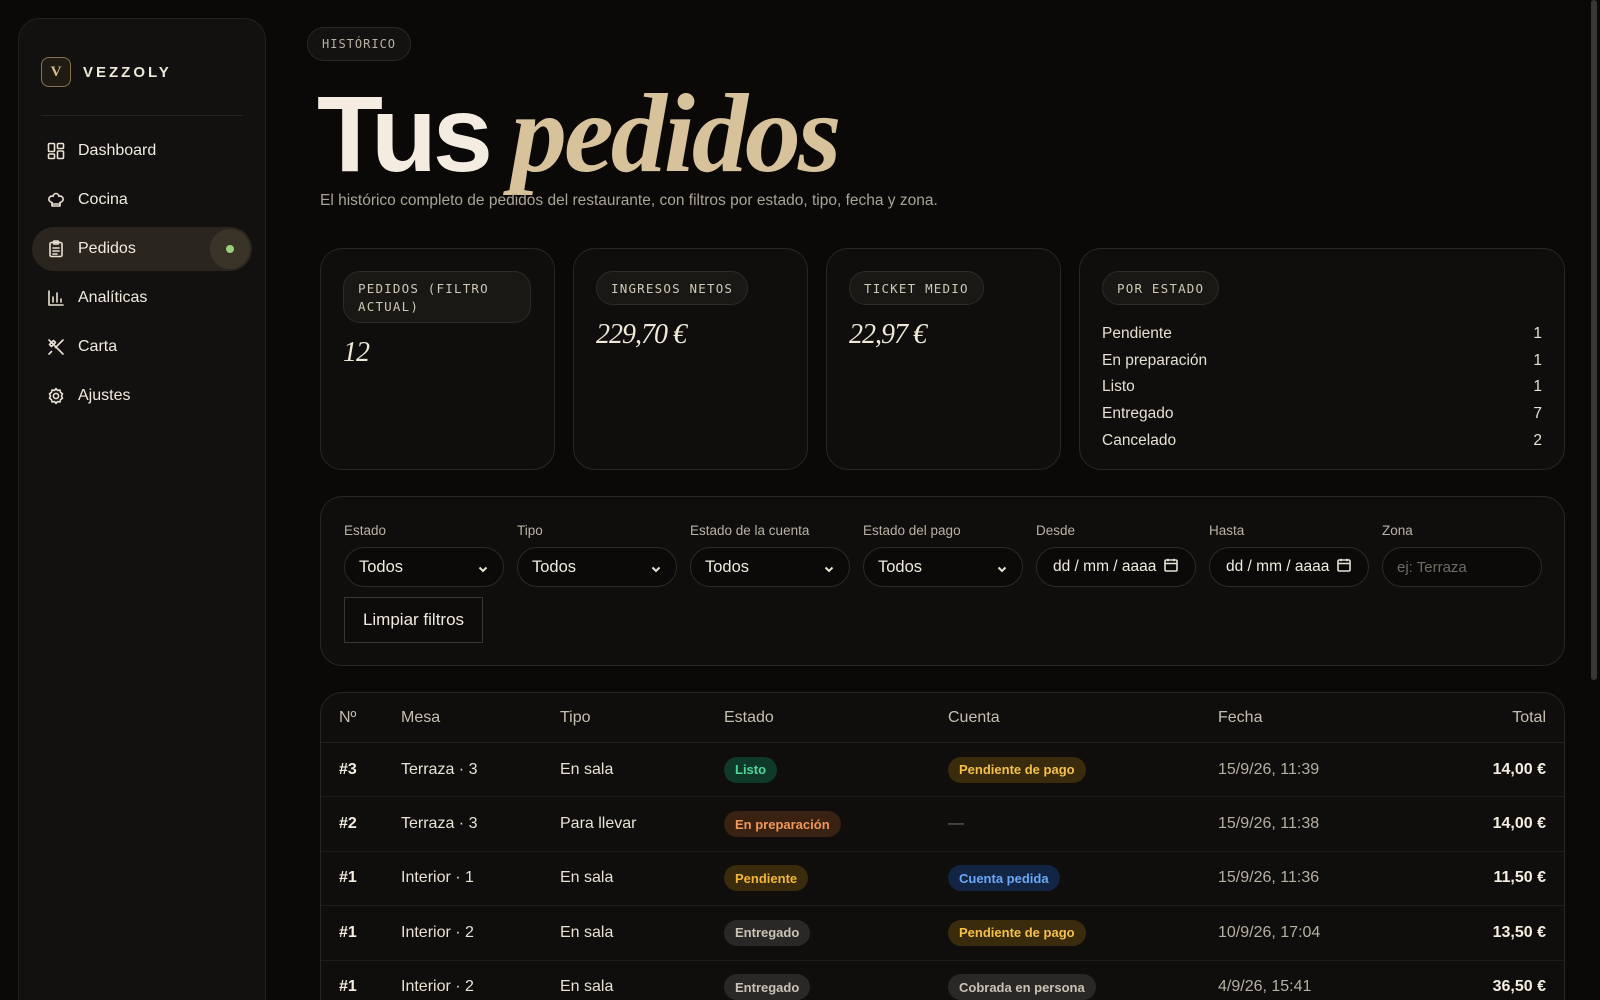 Image resolution: width=1600 pixels, height=1000 pixels. I want to click on filter-cuenta: Estado de la cuenta Todos, so click(770, 555).